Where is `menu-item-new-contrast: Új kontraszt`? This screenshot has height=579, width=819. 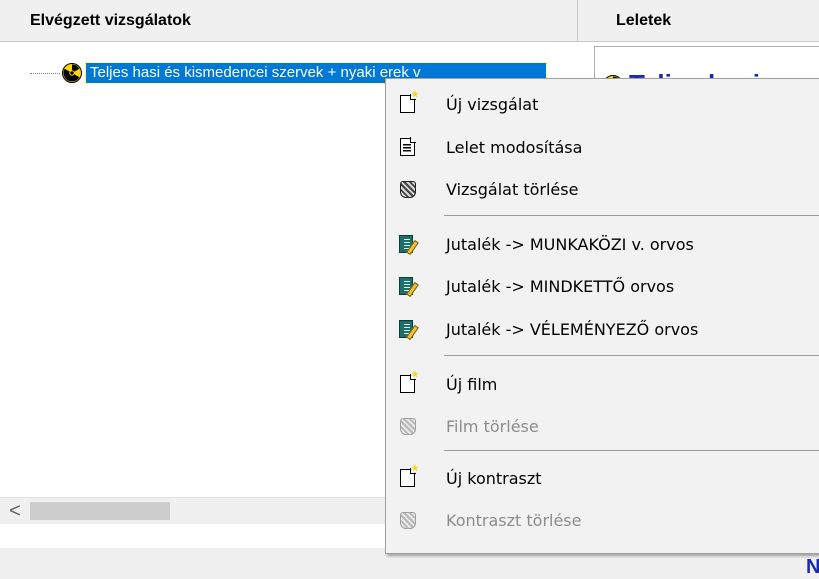
menu-item-new-contrast: Új kontraszt is located at coordinates (602, 478).